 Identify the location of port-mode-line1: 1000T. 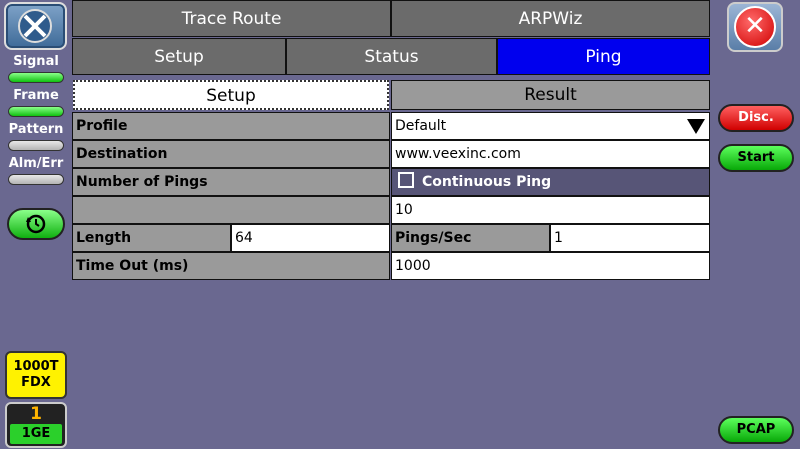
(36, 366).